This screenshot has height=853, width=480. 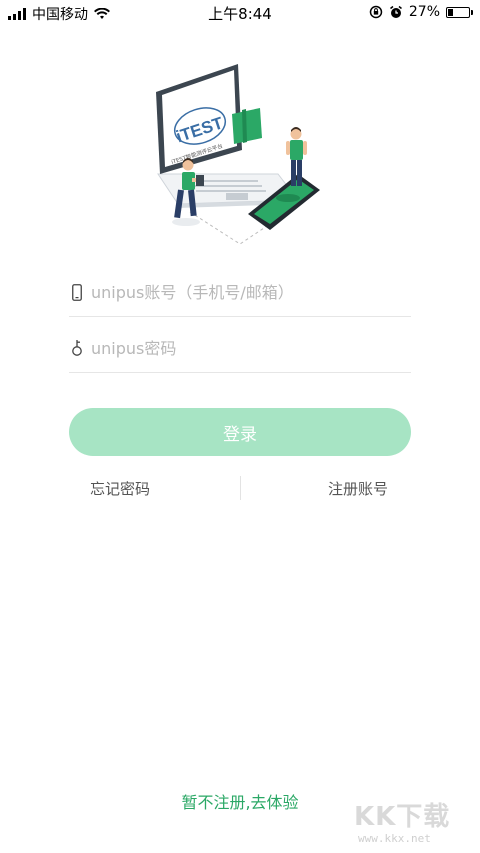 I want to click on status-right: 27%, so click(x=421, y=12).